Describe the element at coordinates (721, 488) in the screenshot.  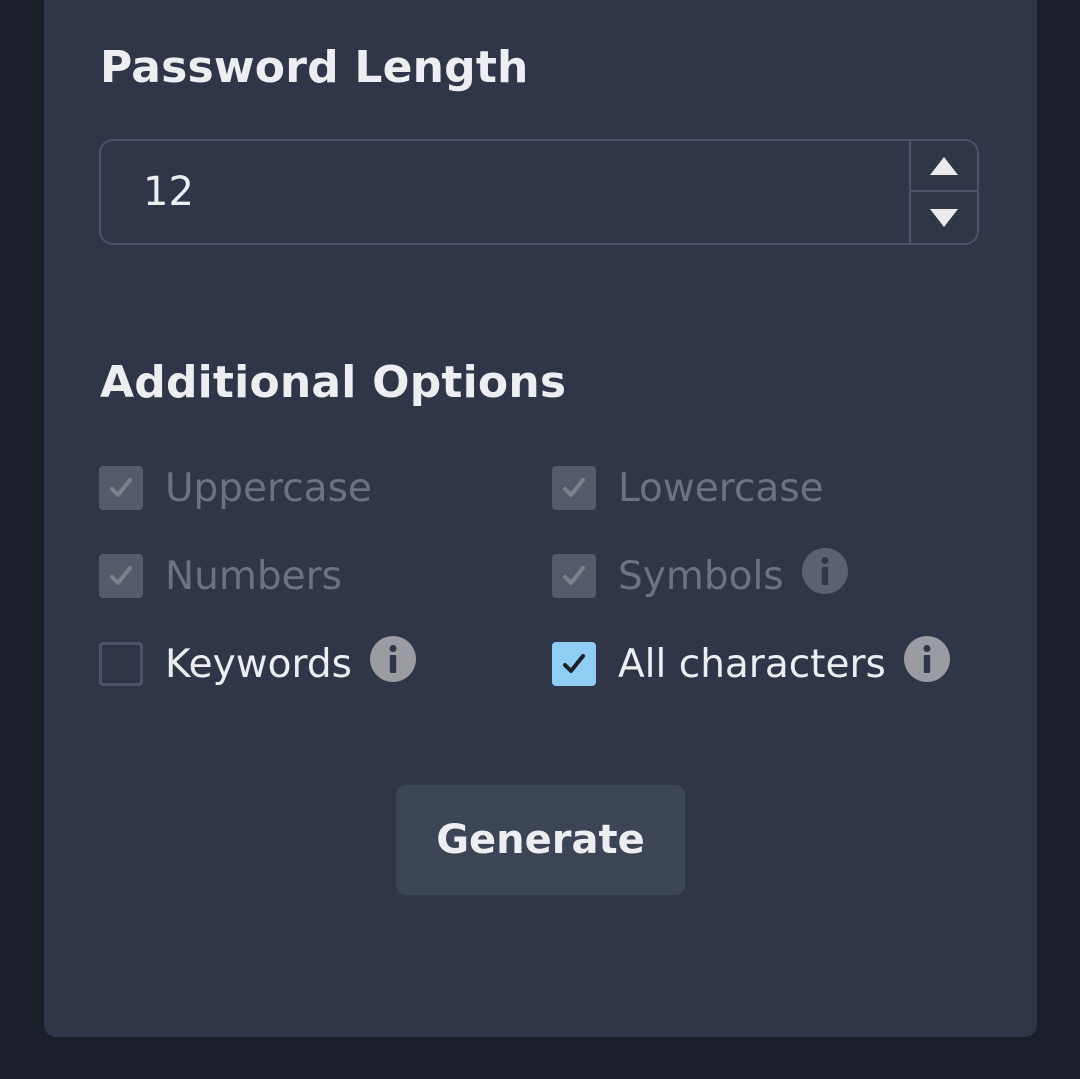
I see `lowercase-label: Lowercase` at that location.